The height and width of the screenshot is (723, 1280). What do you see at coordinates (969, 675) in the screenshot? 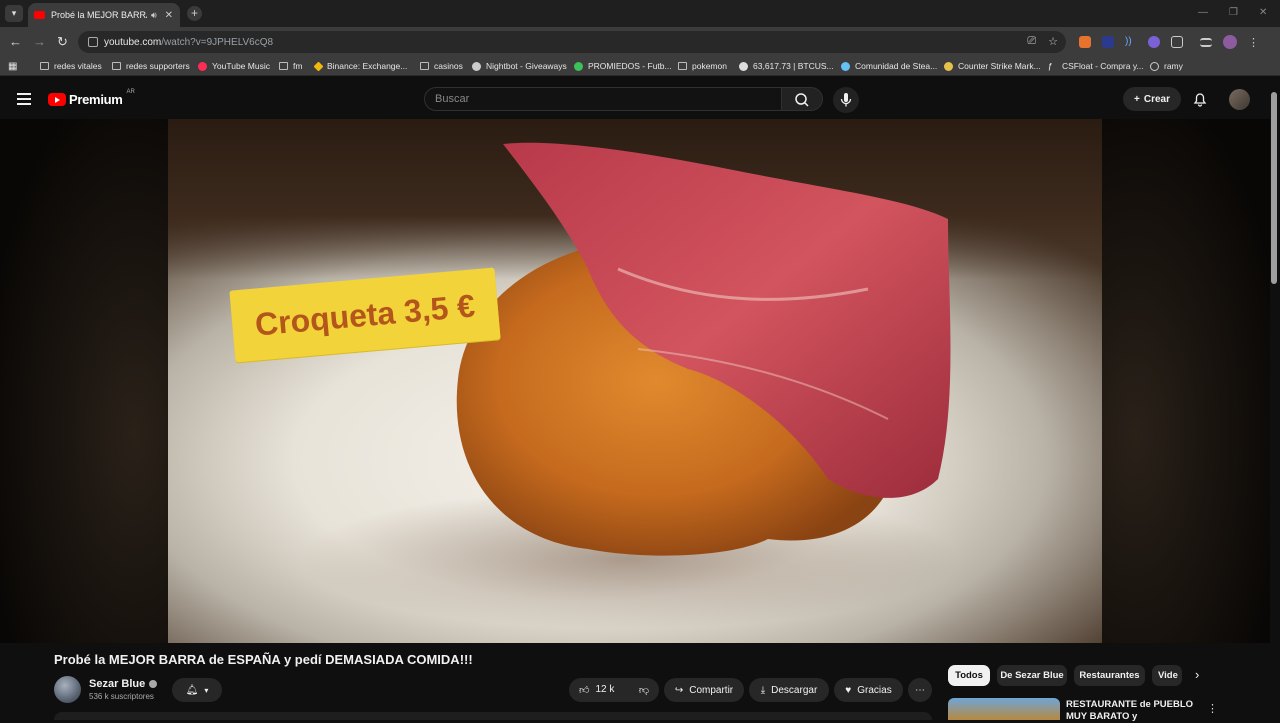
I see `chip-todos: Todos` at bounding box center [969, 675].